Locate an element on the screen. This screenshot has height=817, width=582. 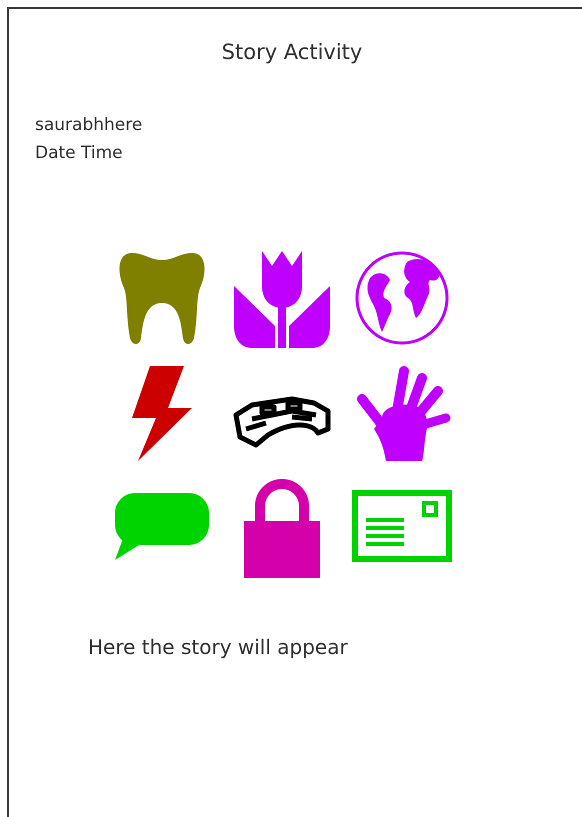
username: saurabhhere is located at coordinates (88, 125).